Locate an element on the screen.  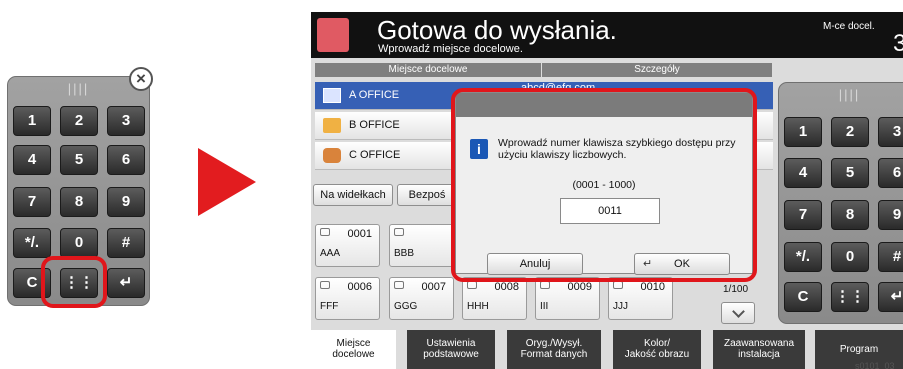
quick-dial-tile: 0001 AAA is located at coordinates (347, 245).